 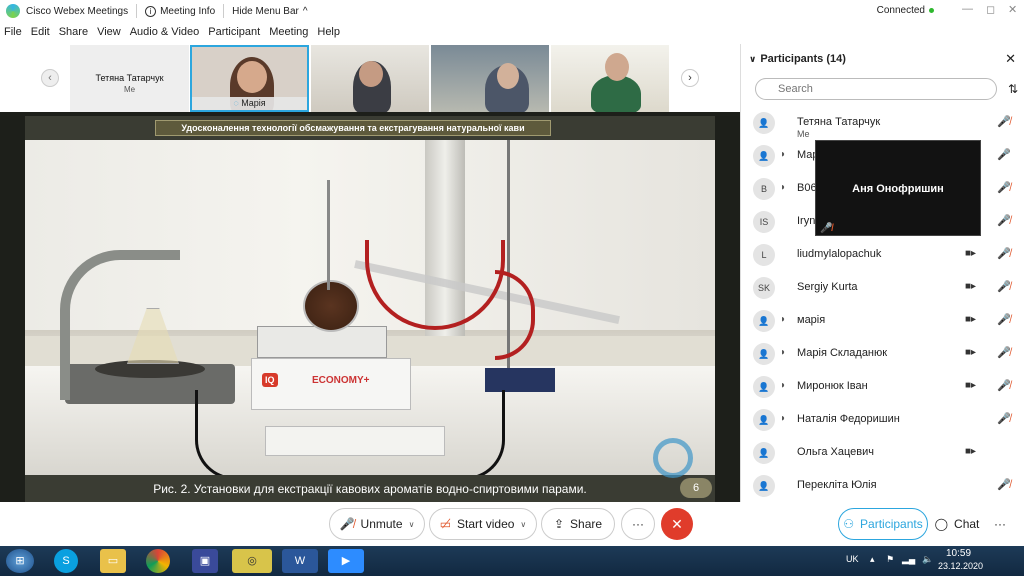 What do you see at coordinates (957, 524) in the screenshot?
I see `chat-button: ◯ Chat` at bounding box center [957, 524].